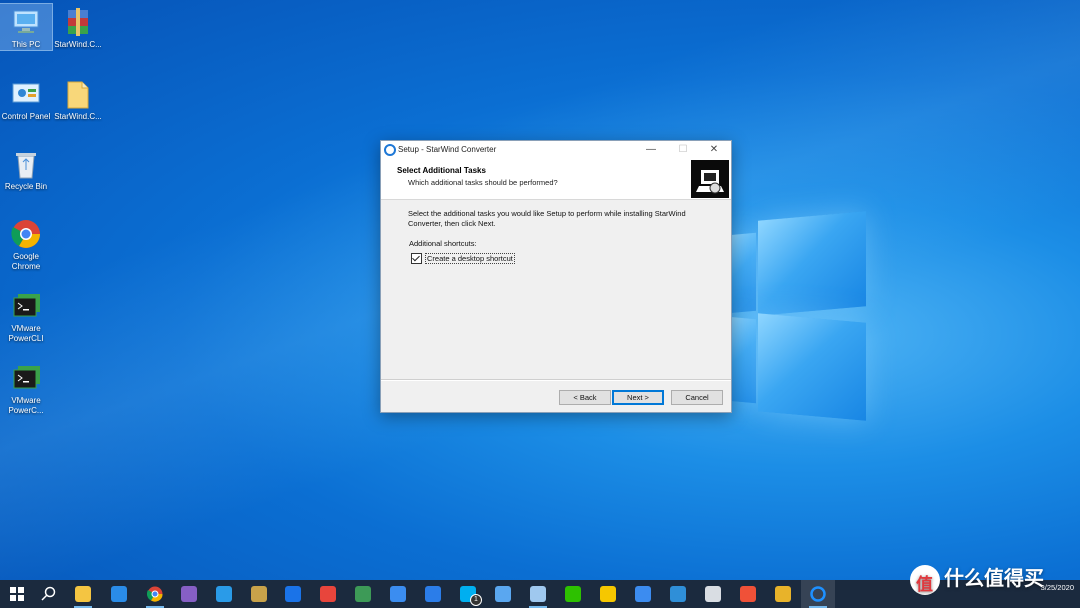 The image size is (1080, 608). I want to click on taskbar-sourcetree, so click(363, 594).